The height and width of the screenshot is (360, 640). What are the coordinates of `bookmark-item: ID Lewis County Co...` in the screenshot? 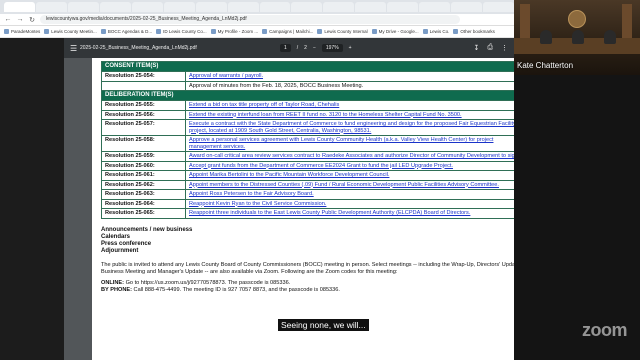 It's located at (181, 31).